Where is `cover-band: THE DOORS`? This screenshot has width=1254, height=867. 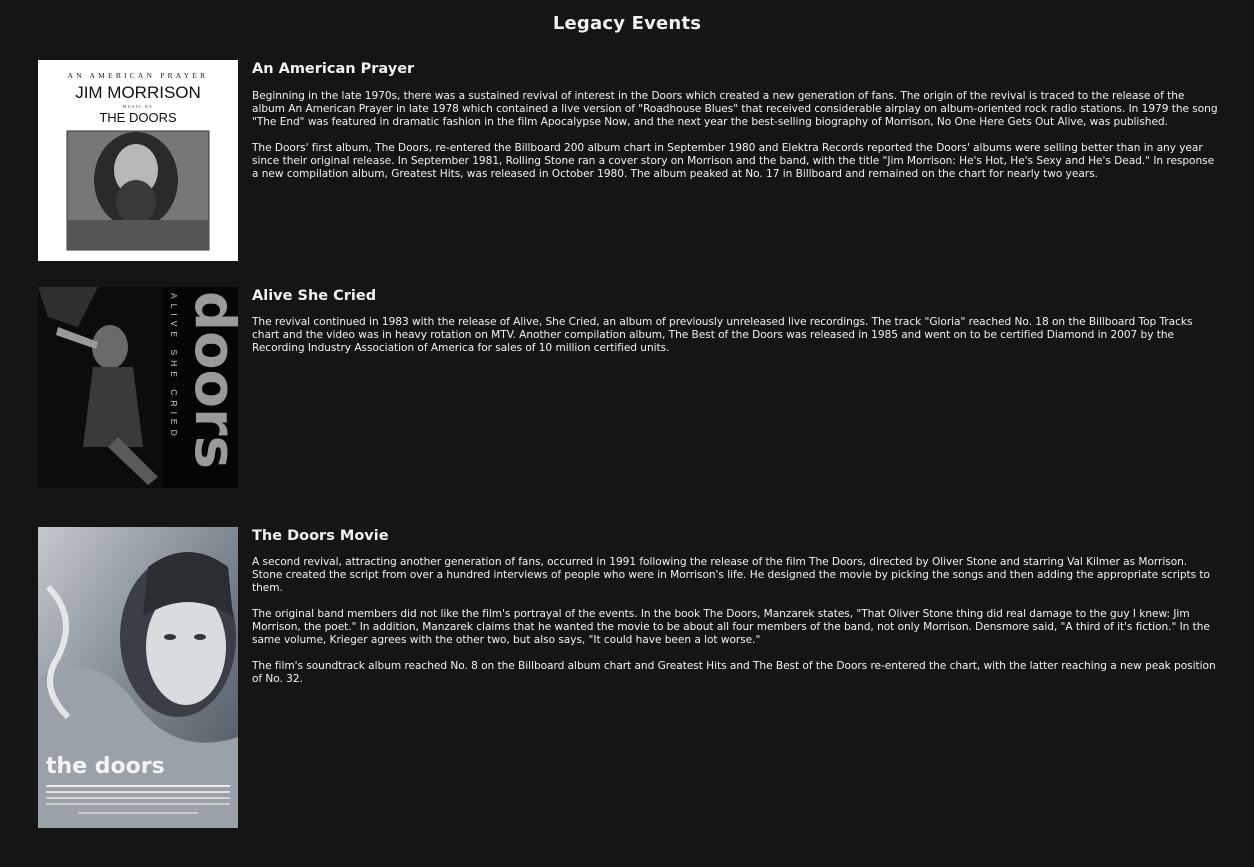 cover-band: THE DOORS is located at coordinates (138, 117).